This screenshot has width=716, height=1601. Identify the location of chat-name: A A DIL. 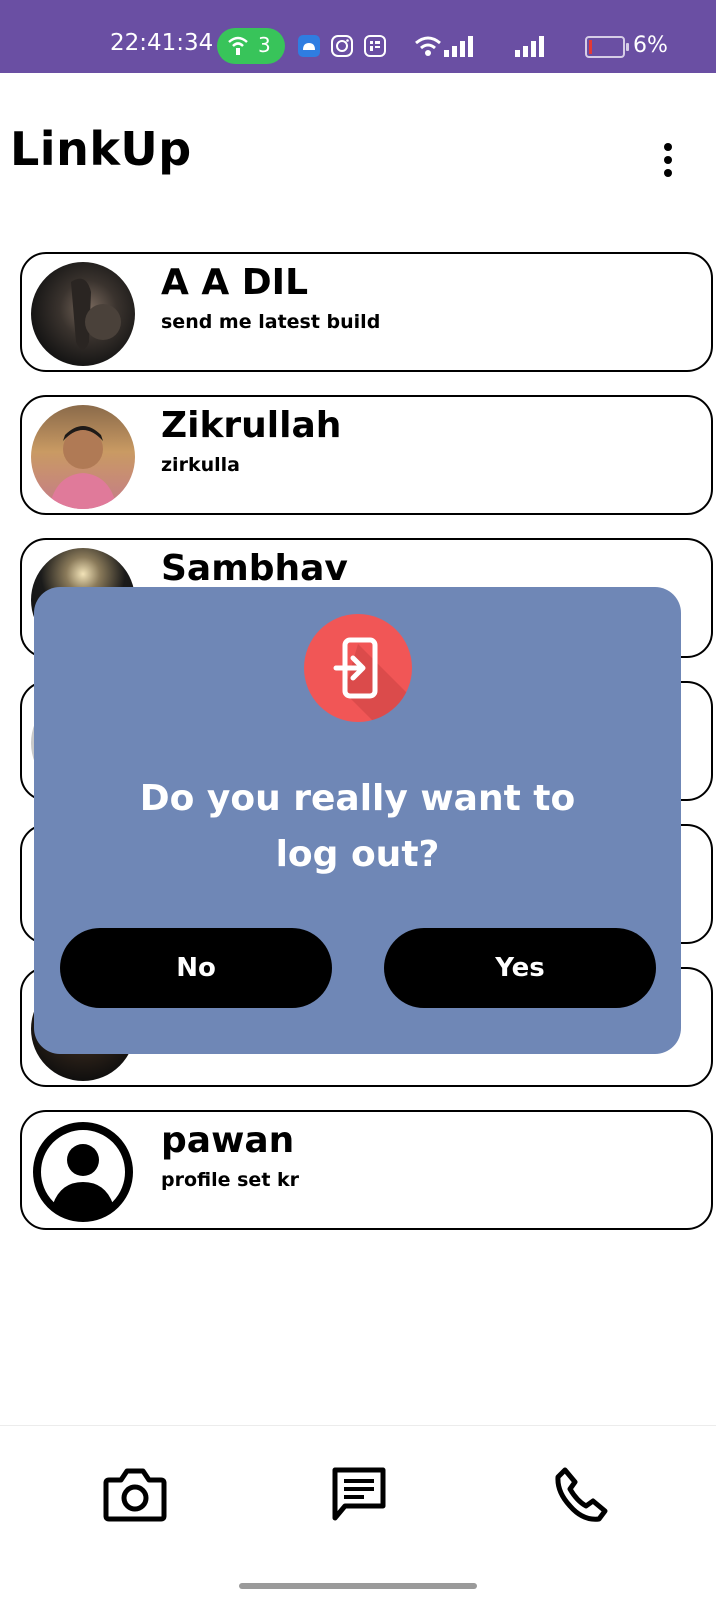
(235, 282).